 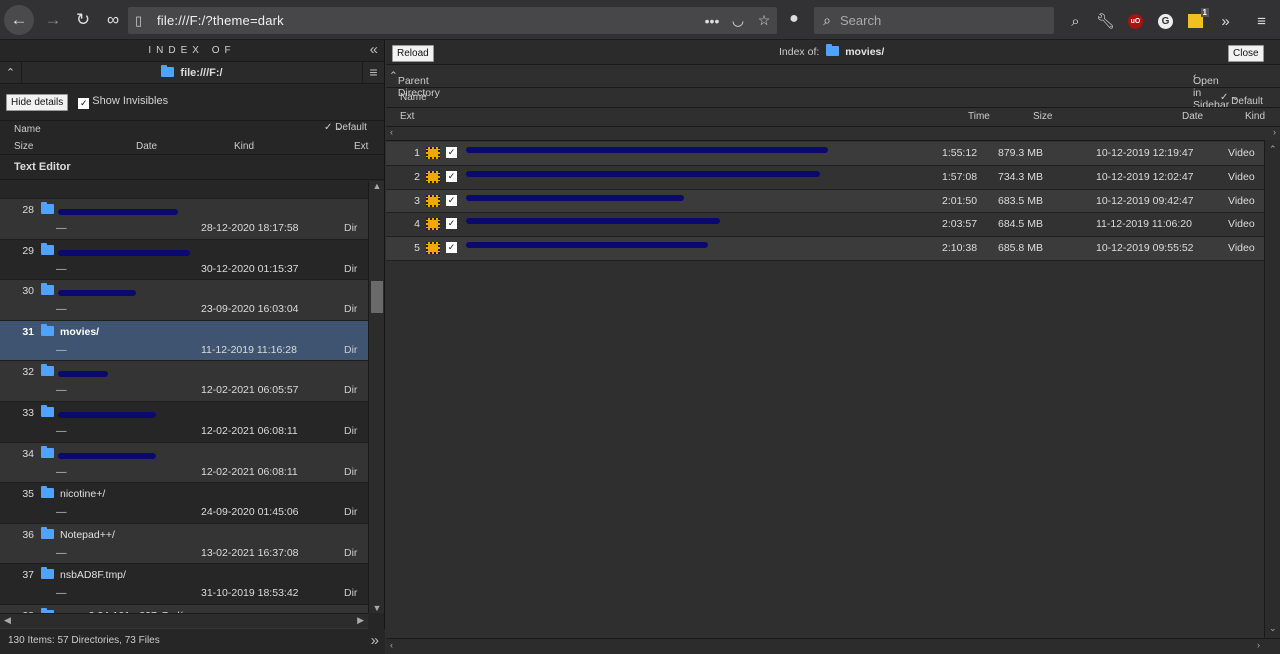 I want to click on hide-details-button: Hide details, so click(x=37, y=102).